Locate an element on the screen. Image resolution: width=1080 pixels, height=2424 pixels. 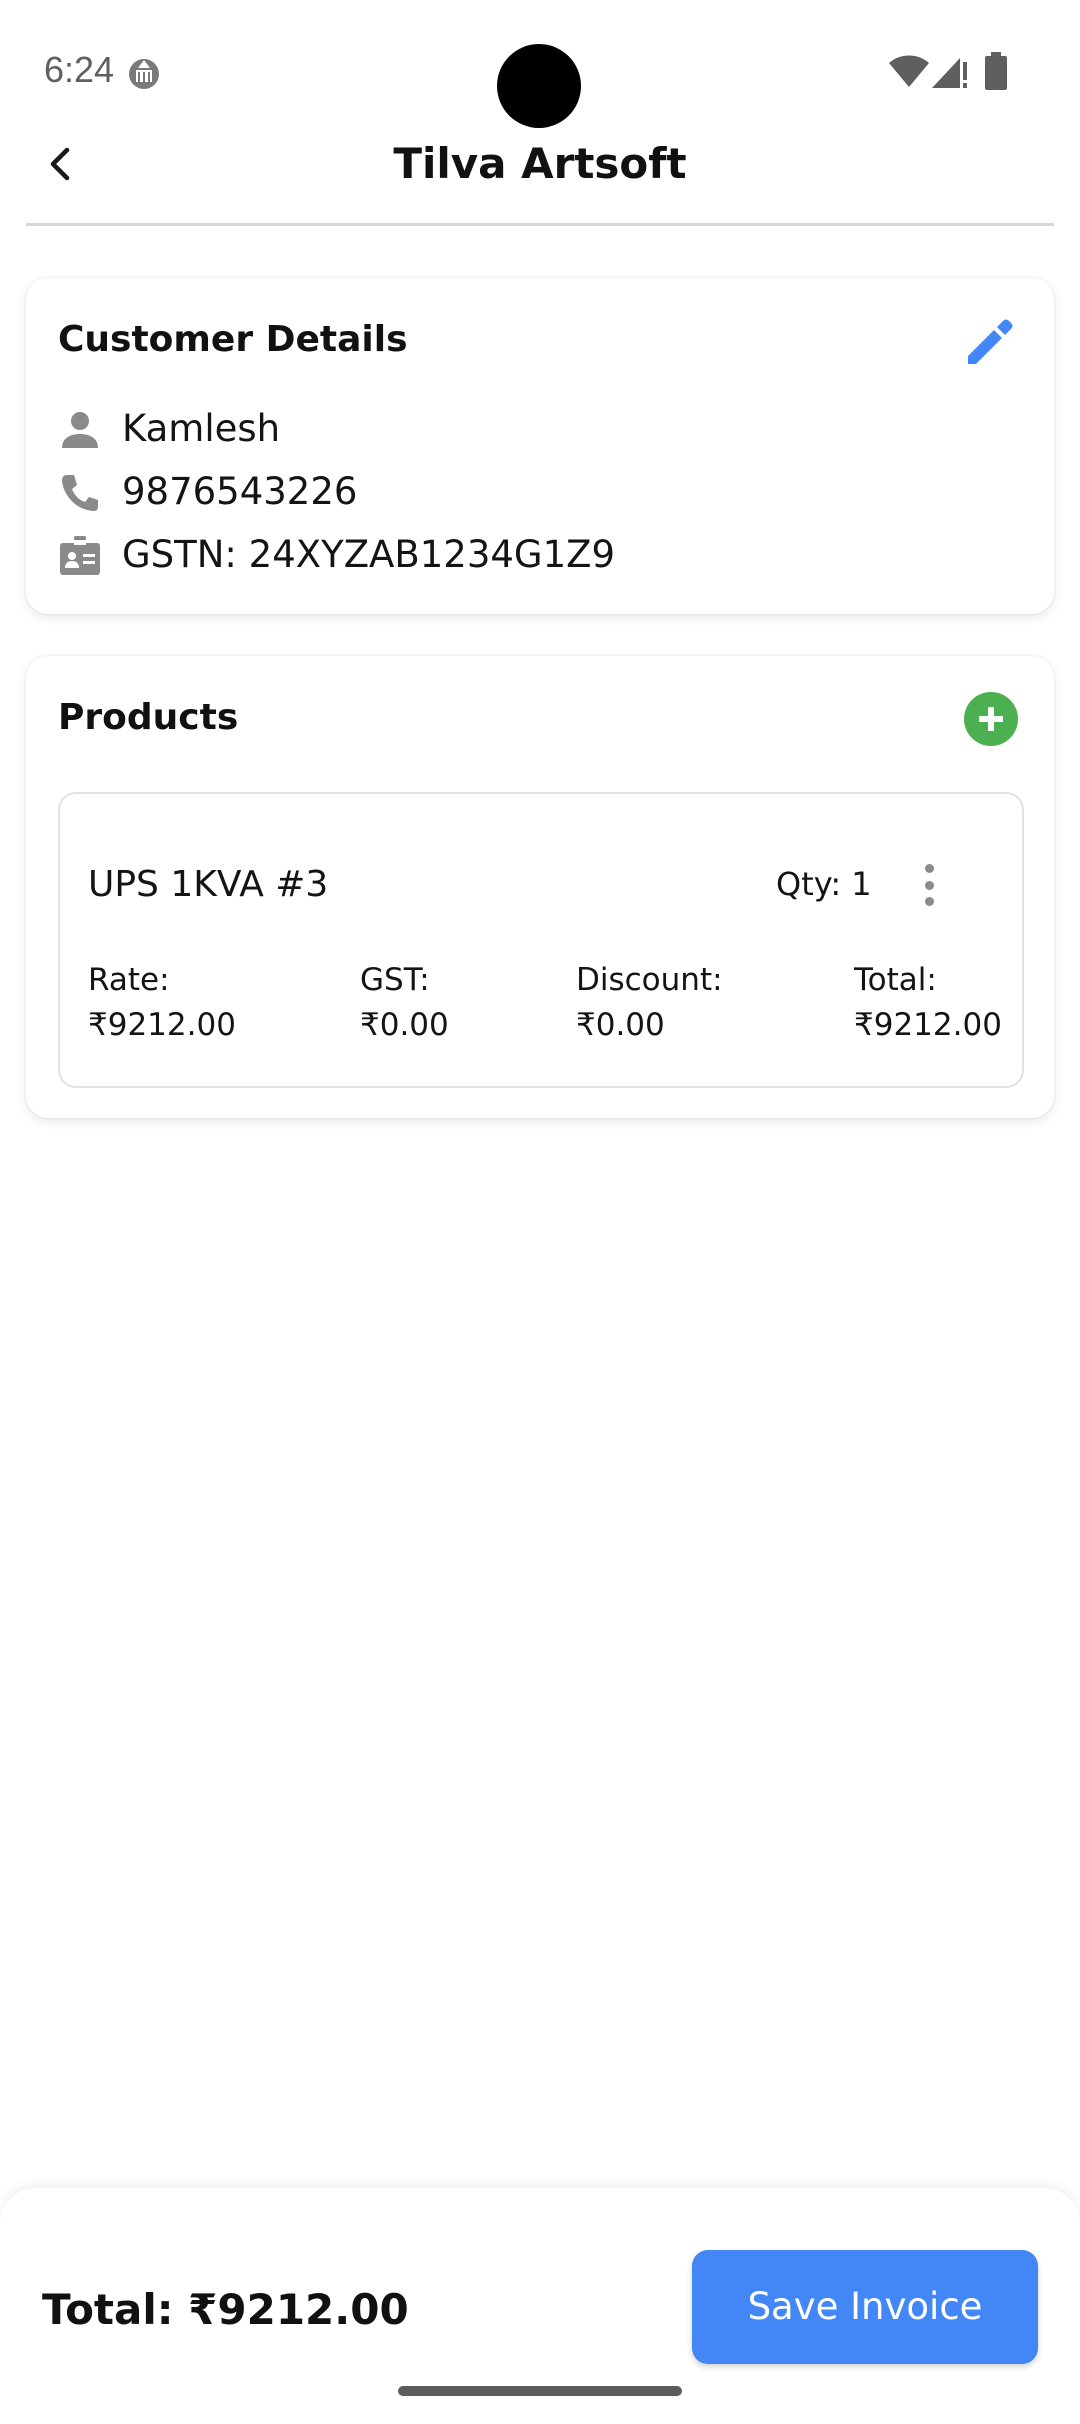
discount-label: Discount: is located at coordinates (649, 980).